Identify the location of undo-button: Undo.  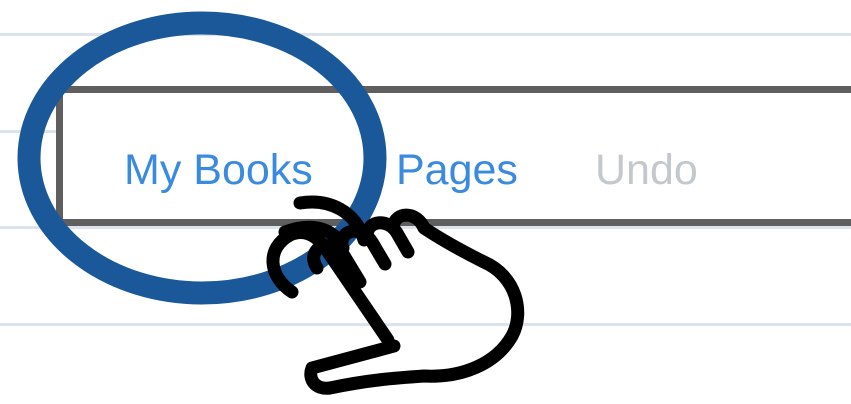
(646, 170).